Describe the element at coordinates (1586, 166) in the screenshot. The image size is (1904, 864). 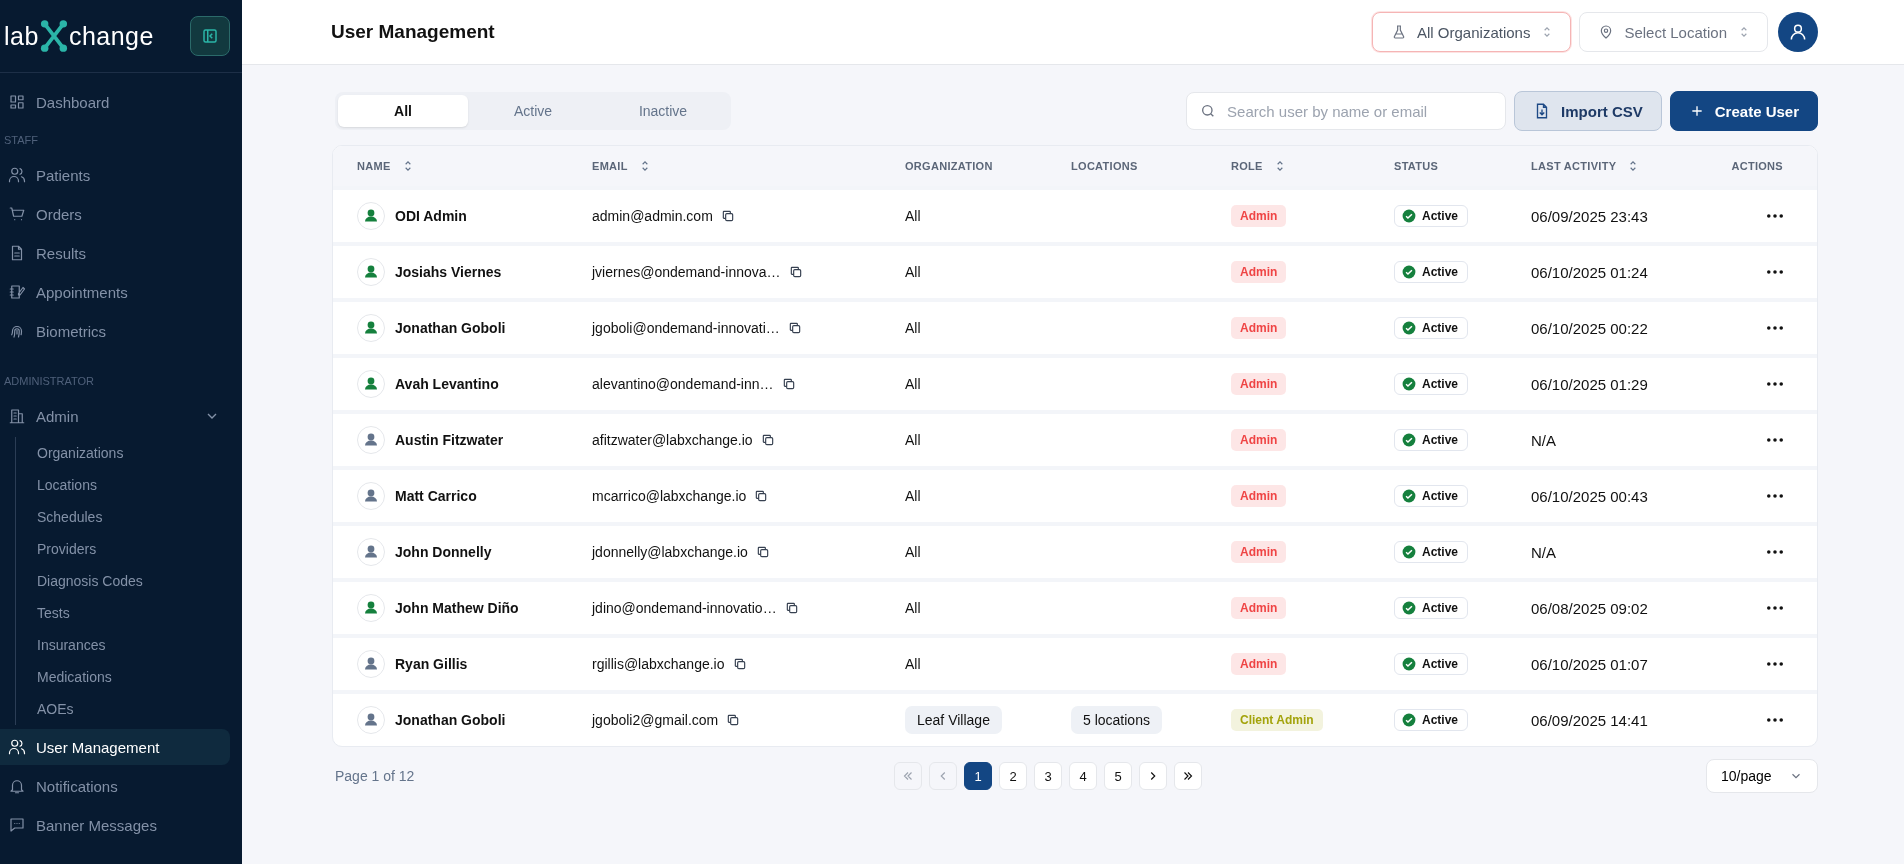
I see `column-header: LAST ACTIVITY` at that location.